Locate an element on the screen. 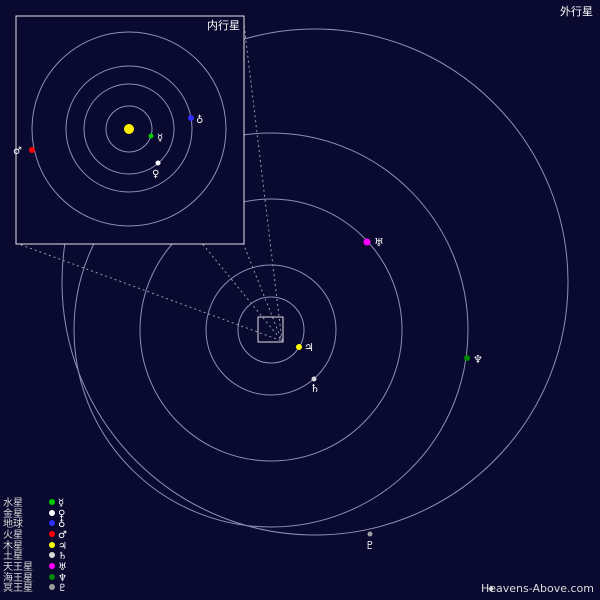  mercury-marker is located at coordinates (151, 136).